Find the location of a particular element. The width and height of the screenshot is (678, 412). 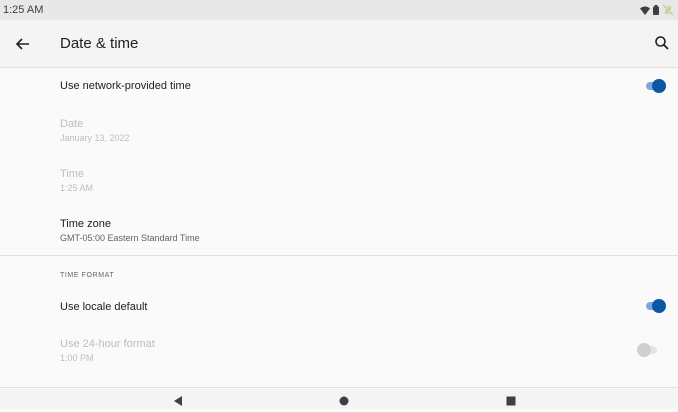

app-bar: Date & time is located at coordinates (339, 44).